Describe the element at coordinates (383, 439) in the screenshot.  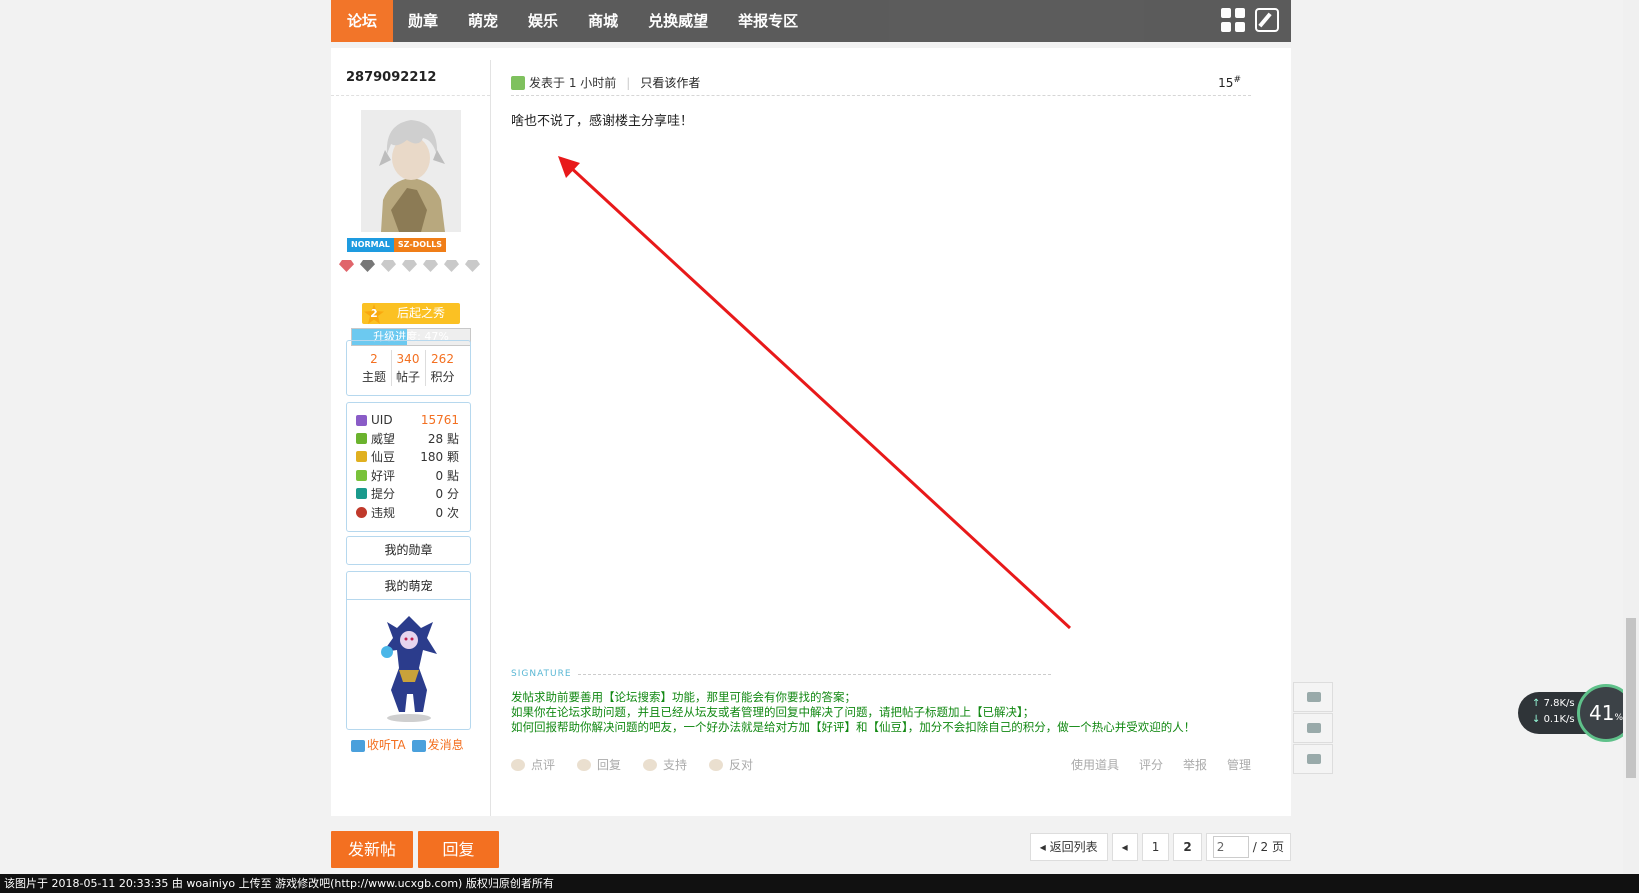
I see `profile-label: 威望` at that location.